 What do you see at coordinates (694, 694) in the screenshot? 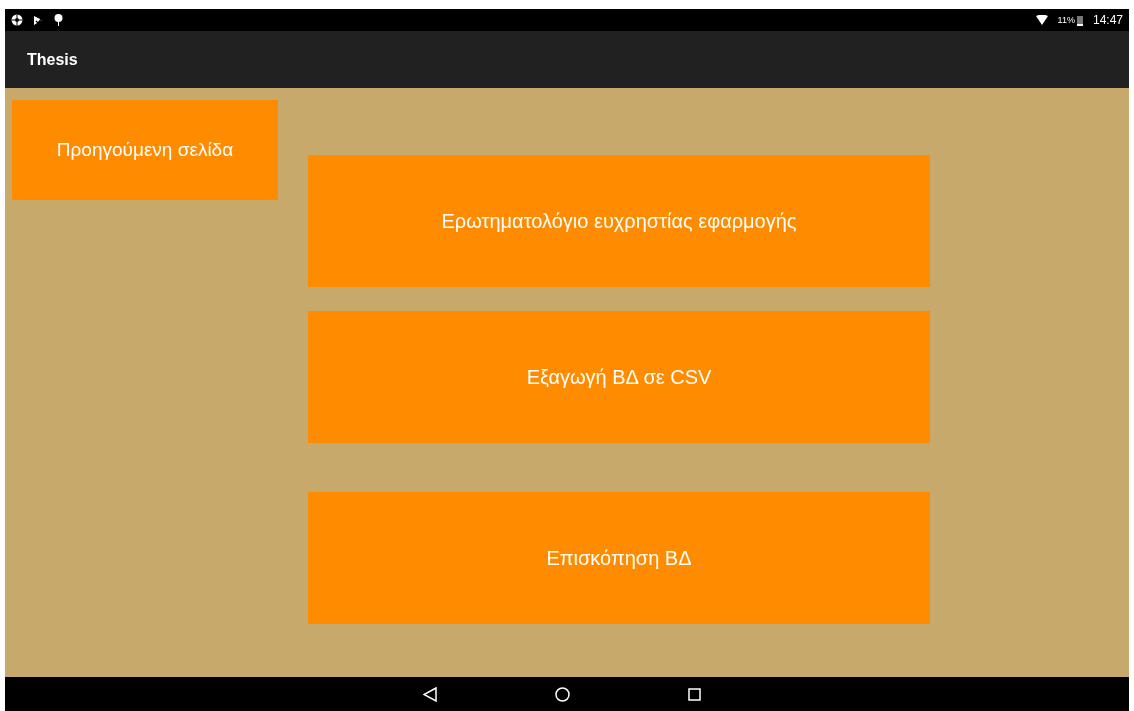
I see `recents-icon` at bounding box center [694, 694].